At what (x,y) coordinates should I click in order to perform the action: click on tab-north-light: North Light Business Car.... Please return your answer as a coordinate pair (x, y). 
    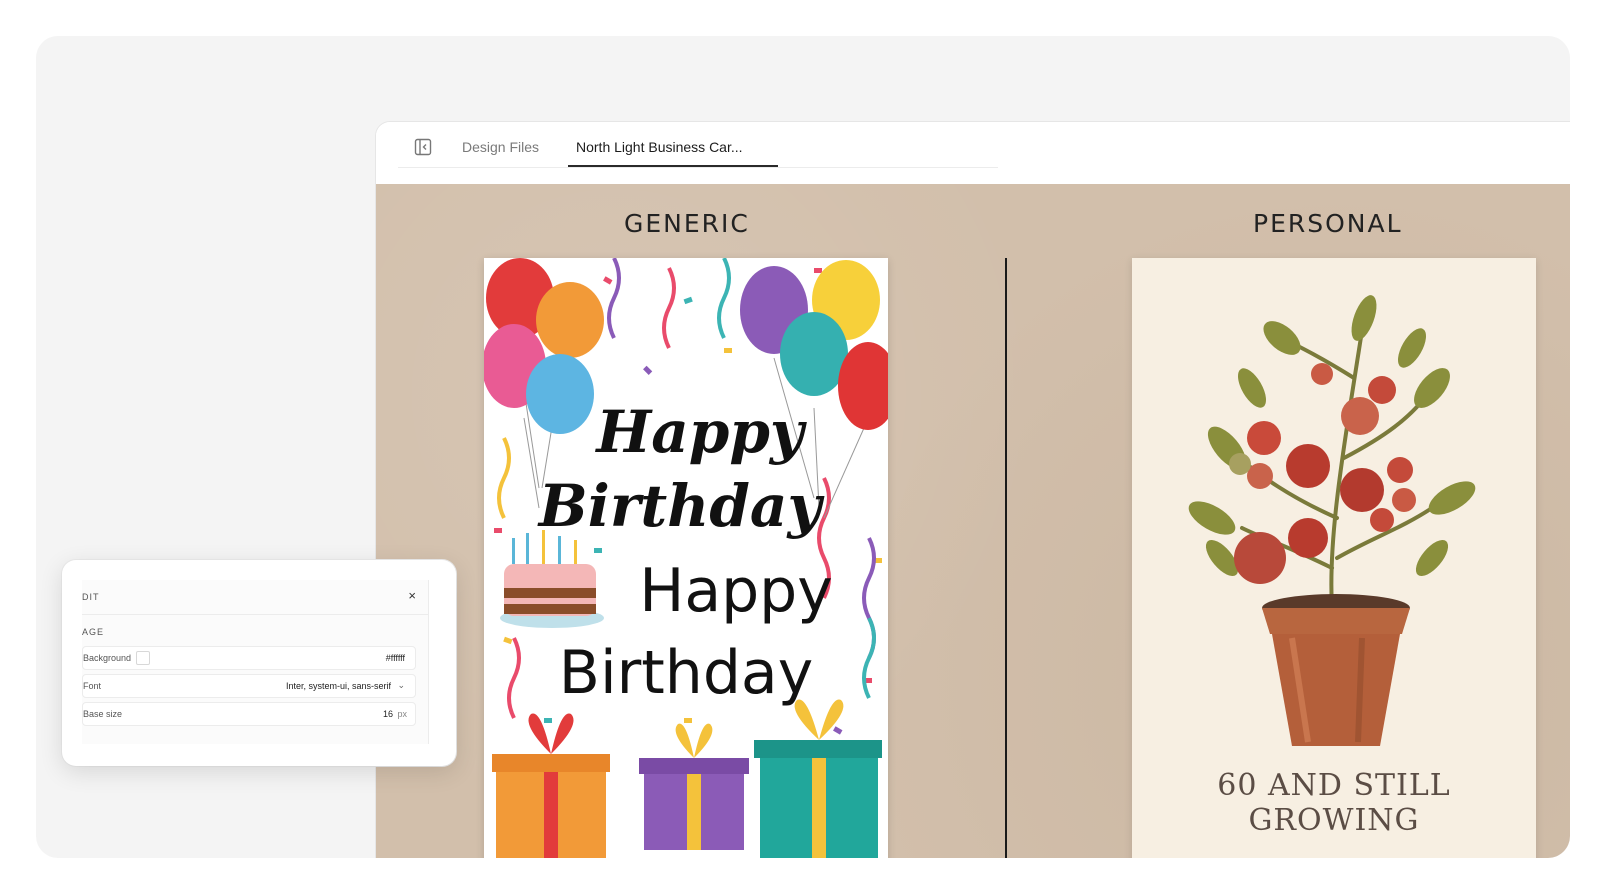
    Looking at the image, I should click on (659, 147).